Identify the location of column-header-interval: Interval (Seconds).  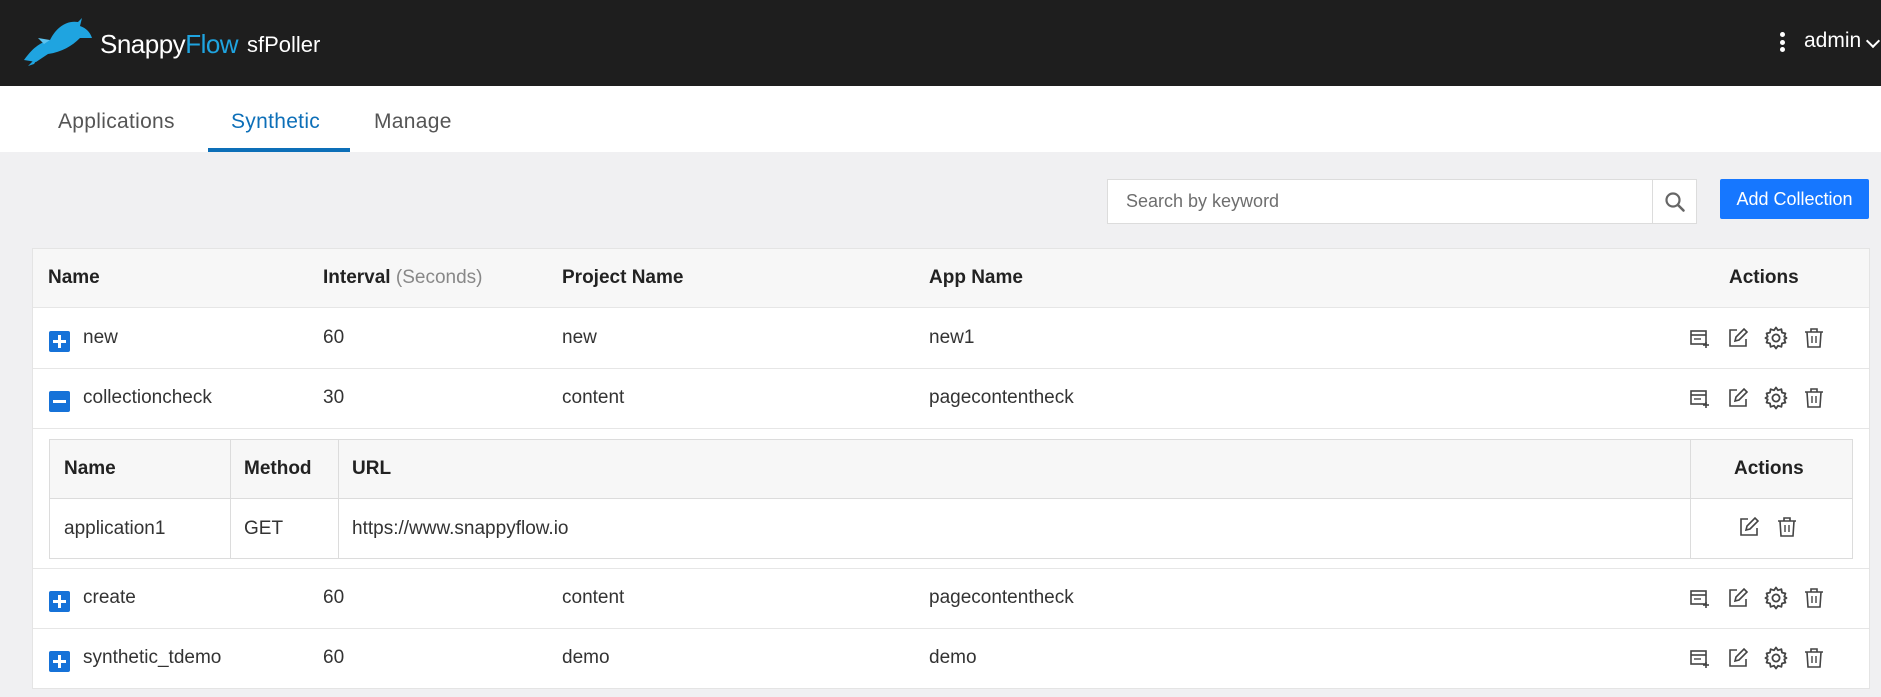
(403, 277).